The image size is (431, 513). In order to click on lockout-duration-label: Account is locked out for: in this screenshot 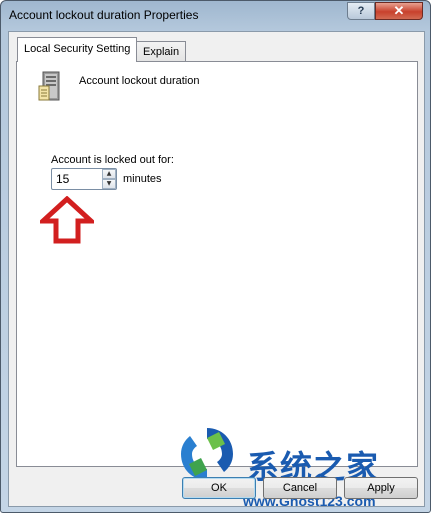, I will do `click(112, 160)`.